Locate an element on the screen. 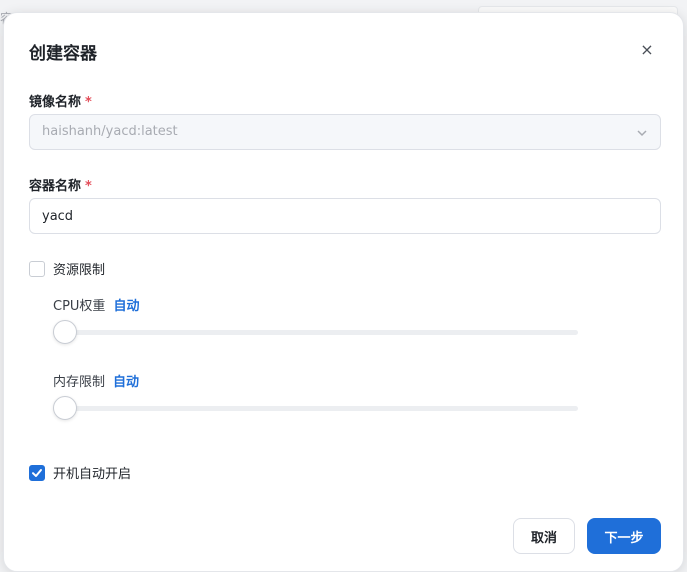 The height and width of the screenshot is (572, 687). container-name-label-text: 容器名称 is located at coordinates (55, 186).